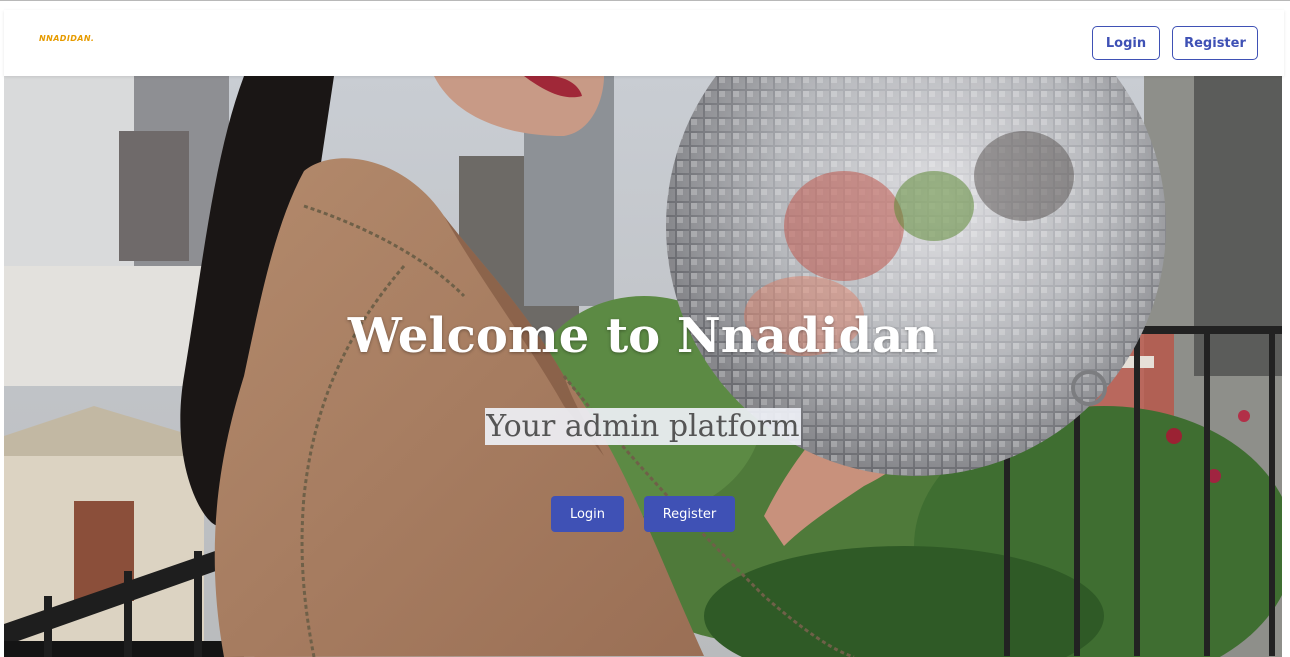 The height and width of the screenshot is (657, 1290). I want to click on hero-title: Welcome to Nnadidan, so click(643, 336).